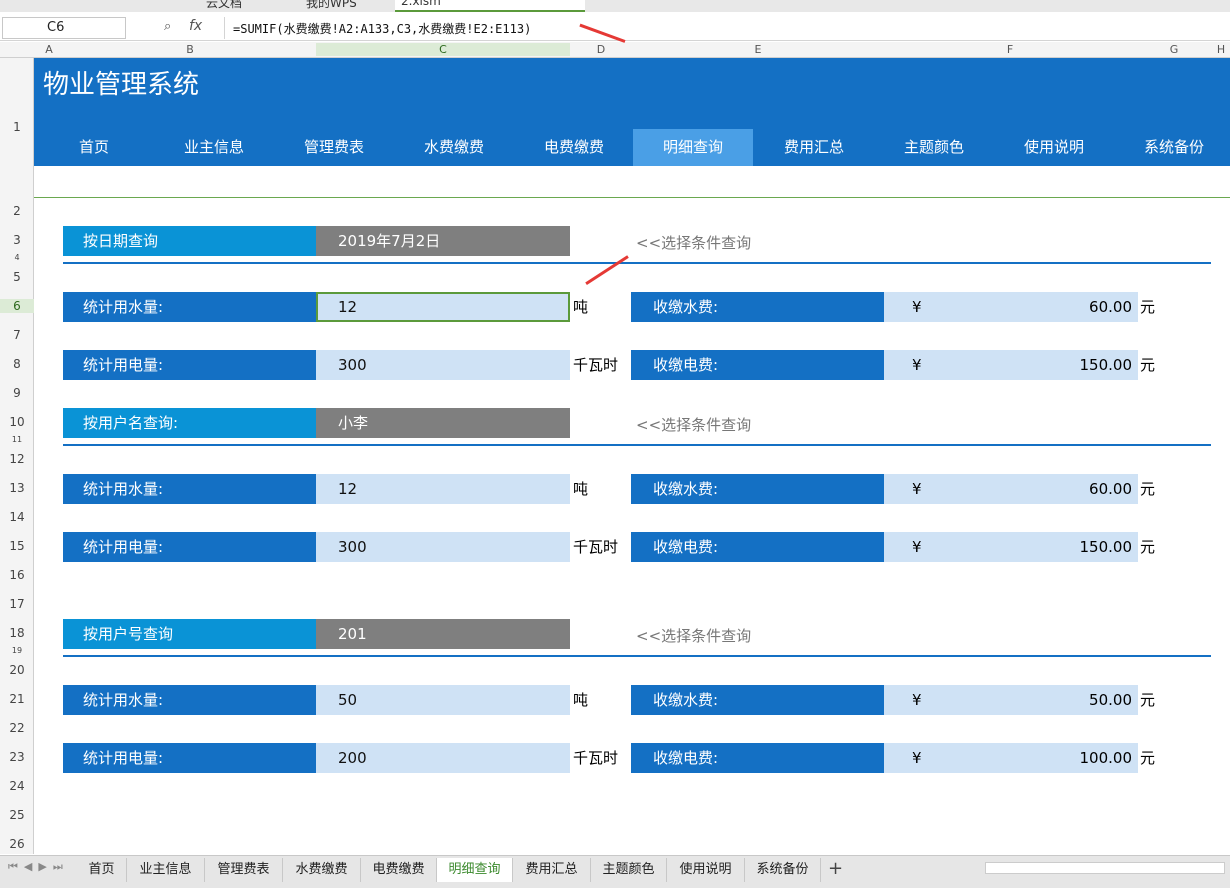  Describe the element at coordinates (574, 147) in the screenshot. I see `nav-electric-payment: 电费缴费` at that location.